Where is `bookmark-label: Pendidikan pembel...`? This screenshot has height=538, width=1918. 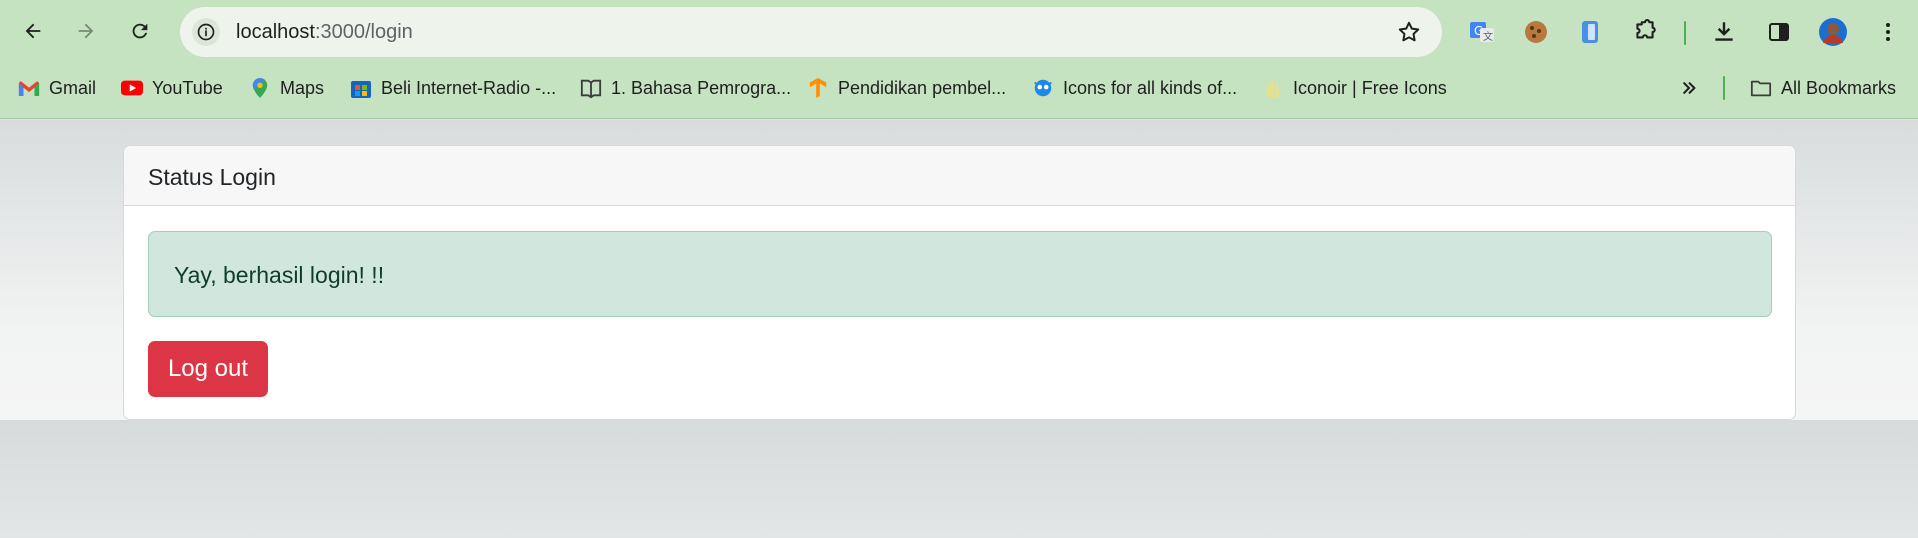
bookmark-label: Pendidikan pembel... is located at coordinates (922, 87).